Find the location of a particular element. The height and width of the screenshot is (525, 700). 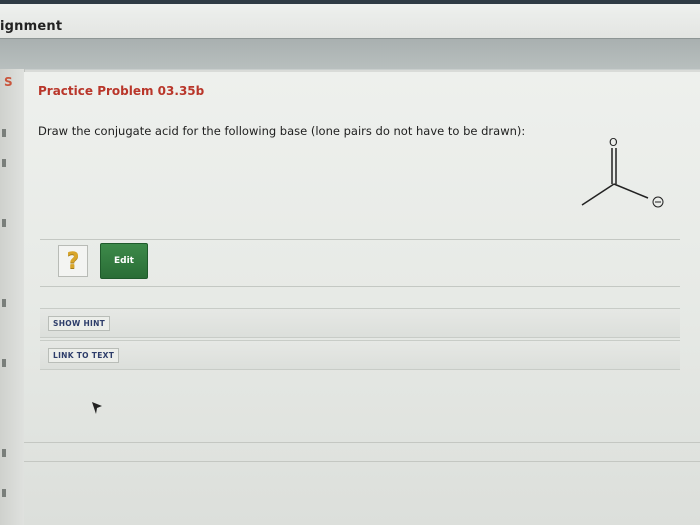

hint-row: SHOW HINT is located at coordinates (360, 323).